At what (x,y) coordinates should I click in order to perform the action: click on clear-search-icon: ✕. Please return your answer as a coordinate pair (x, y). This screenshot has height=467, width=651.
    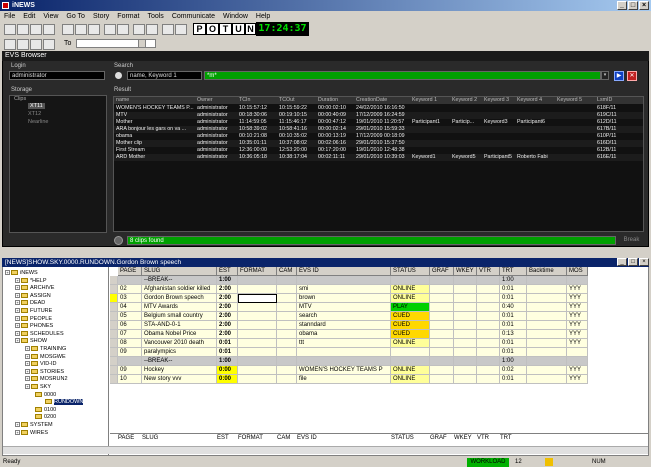
    Looking at the image, I should click on (632, 76).